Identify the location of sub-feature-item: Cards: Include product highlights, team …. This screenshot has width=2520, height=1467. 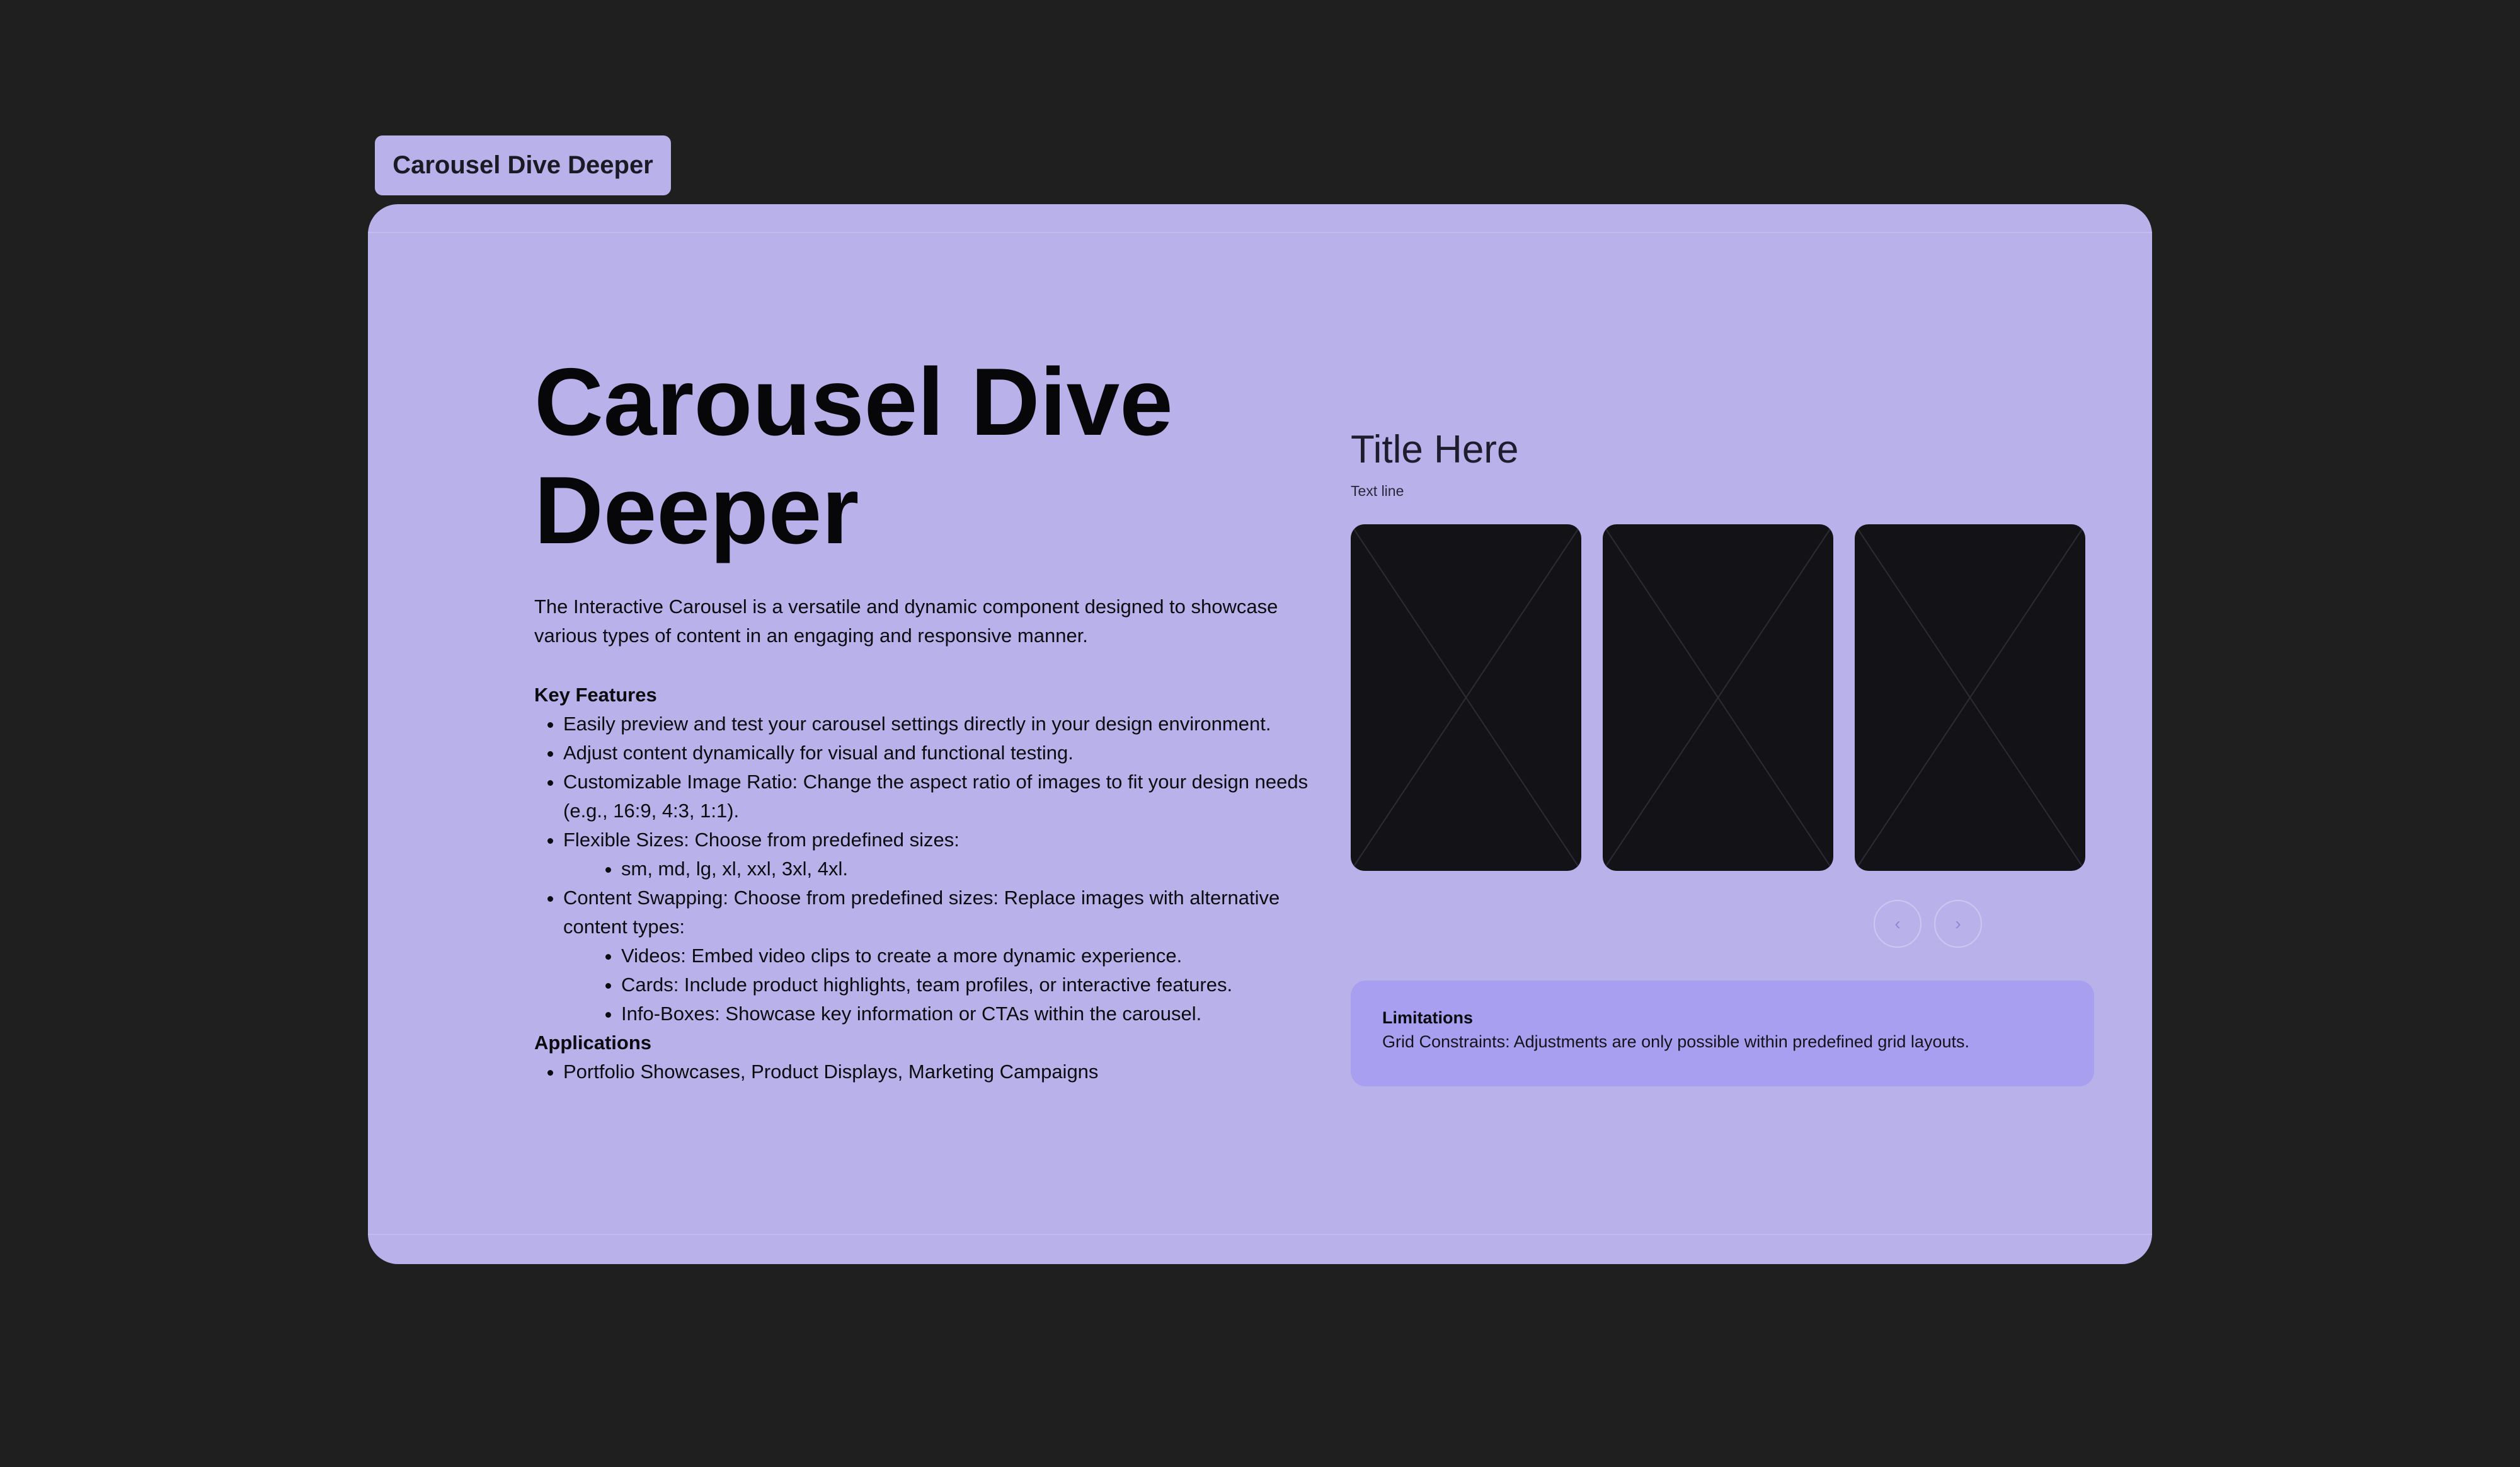
(974, 984).